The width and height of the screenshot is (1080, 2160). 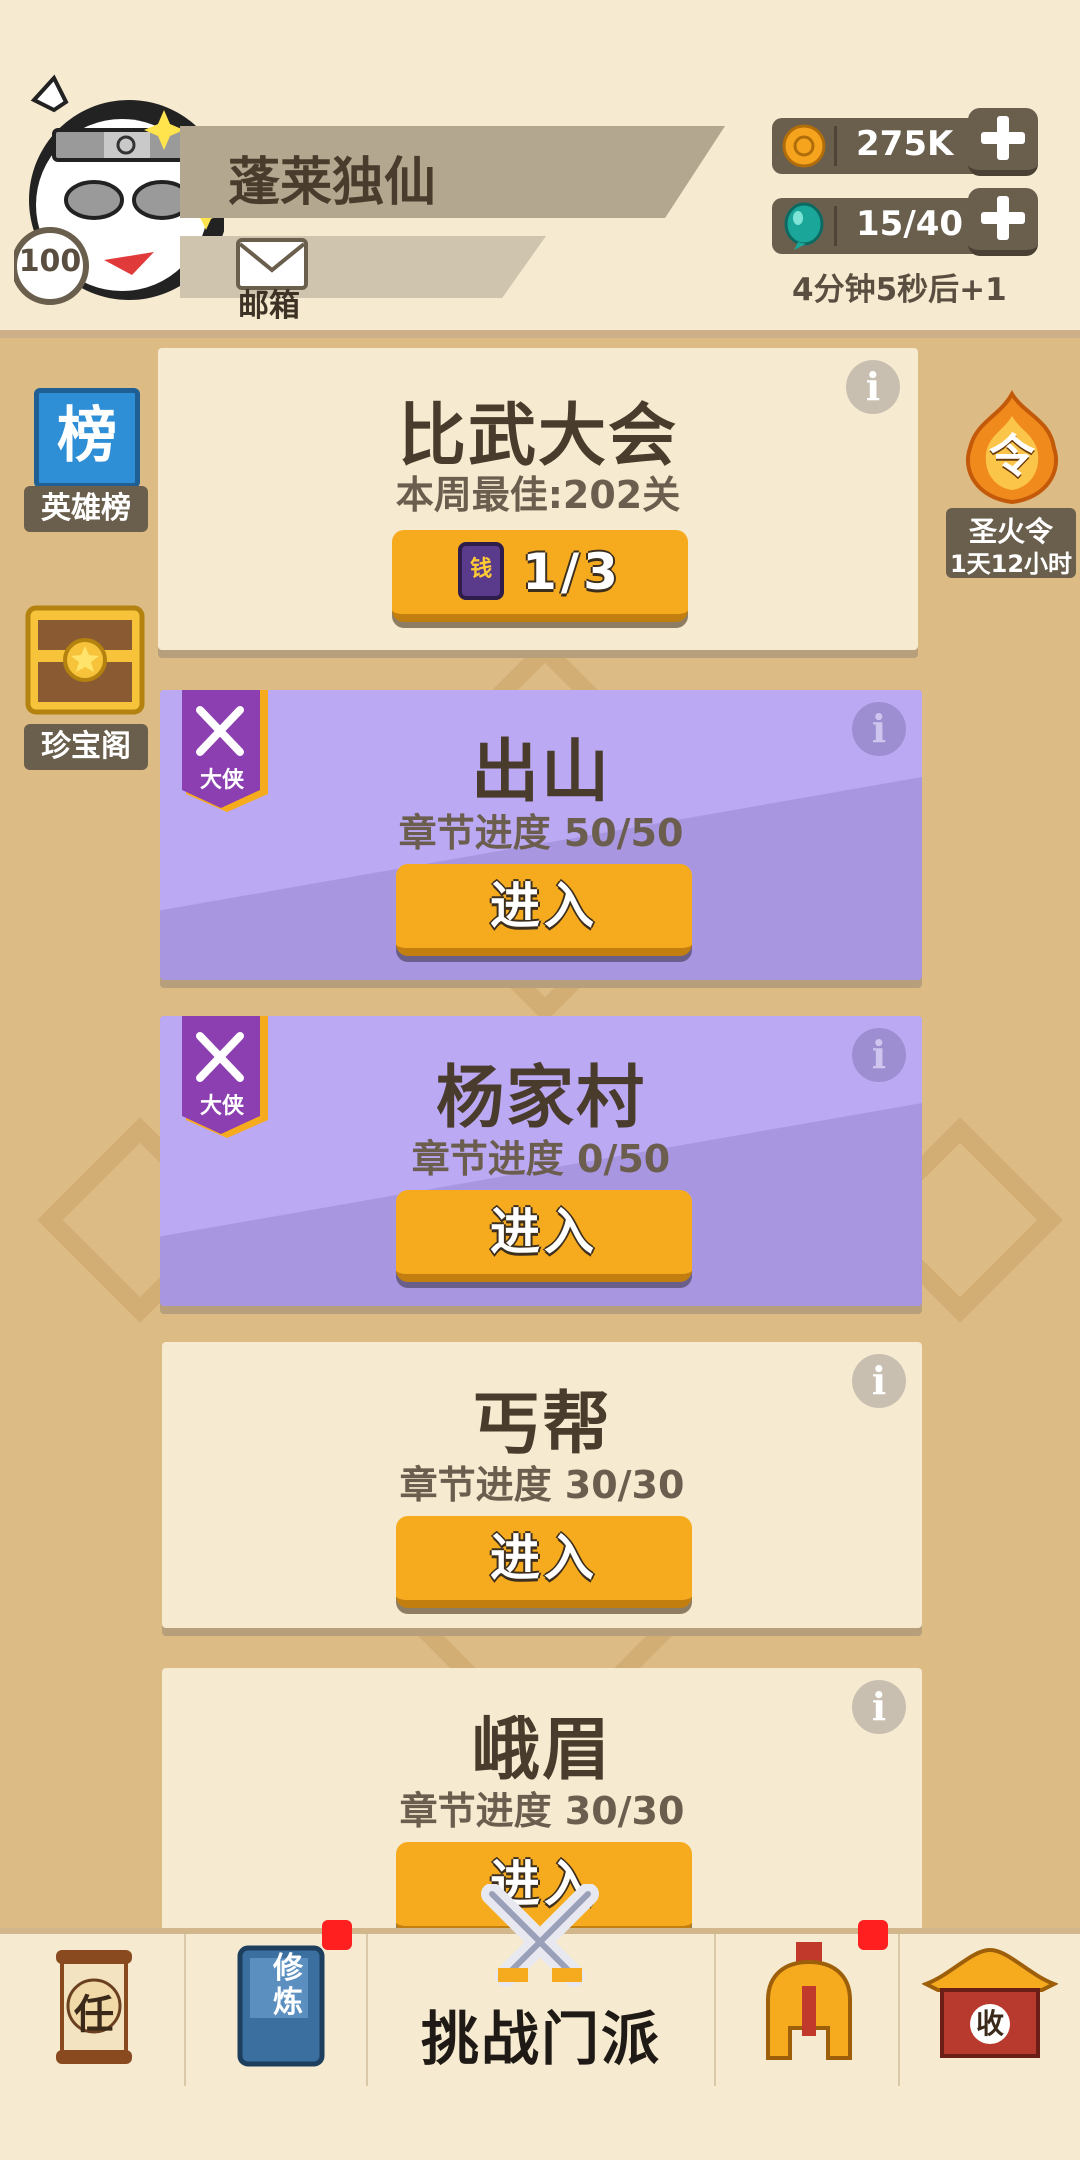 What do you see at coordinates (86, 747) in the screenshot?
I see `treasure-label: 珍宝阁` at bounding box center [86, 747].